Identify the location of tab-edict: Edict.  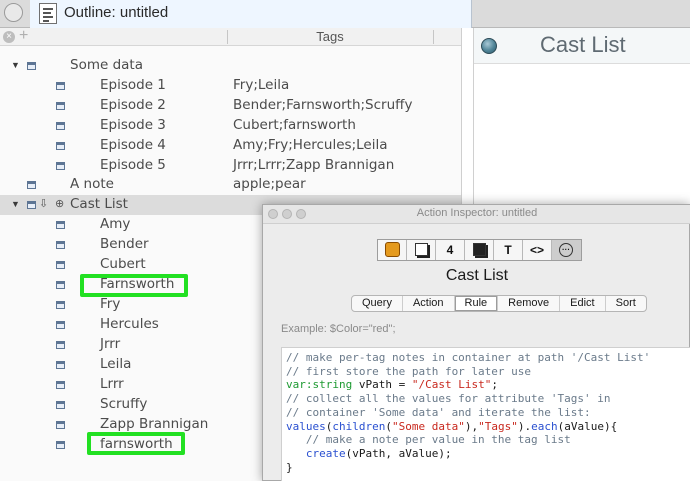
(583, 303).